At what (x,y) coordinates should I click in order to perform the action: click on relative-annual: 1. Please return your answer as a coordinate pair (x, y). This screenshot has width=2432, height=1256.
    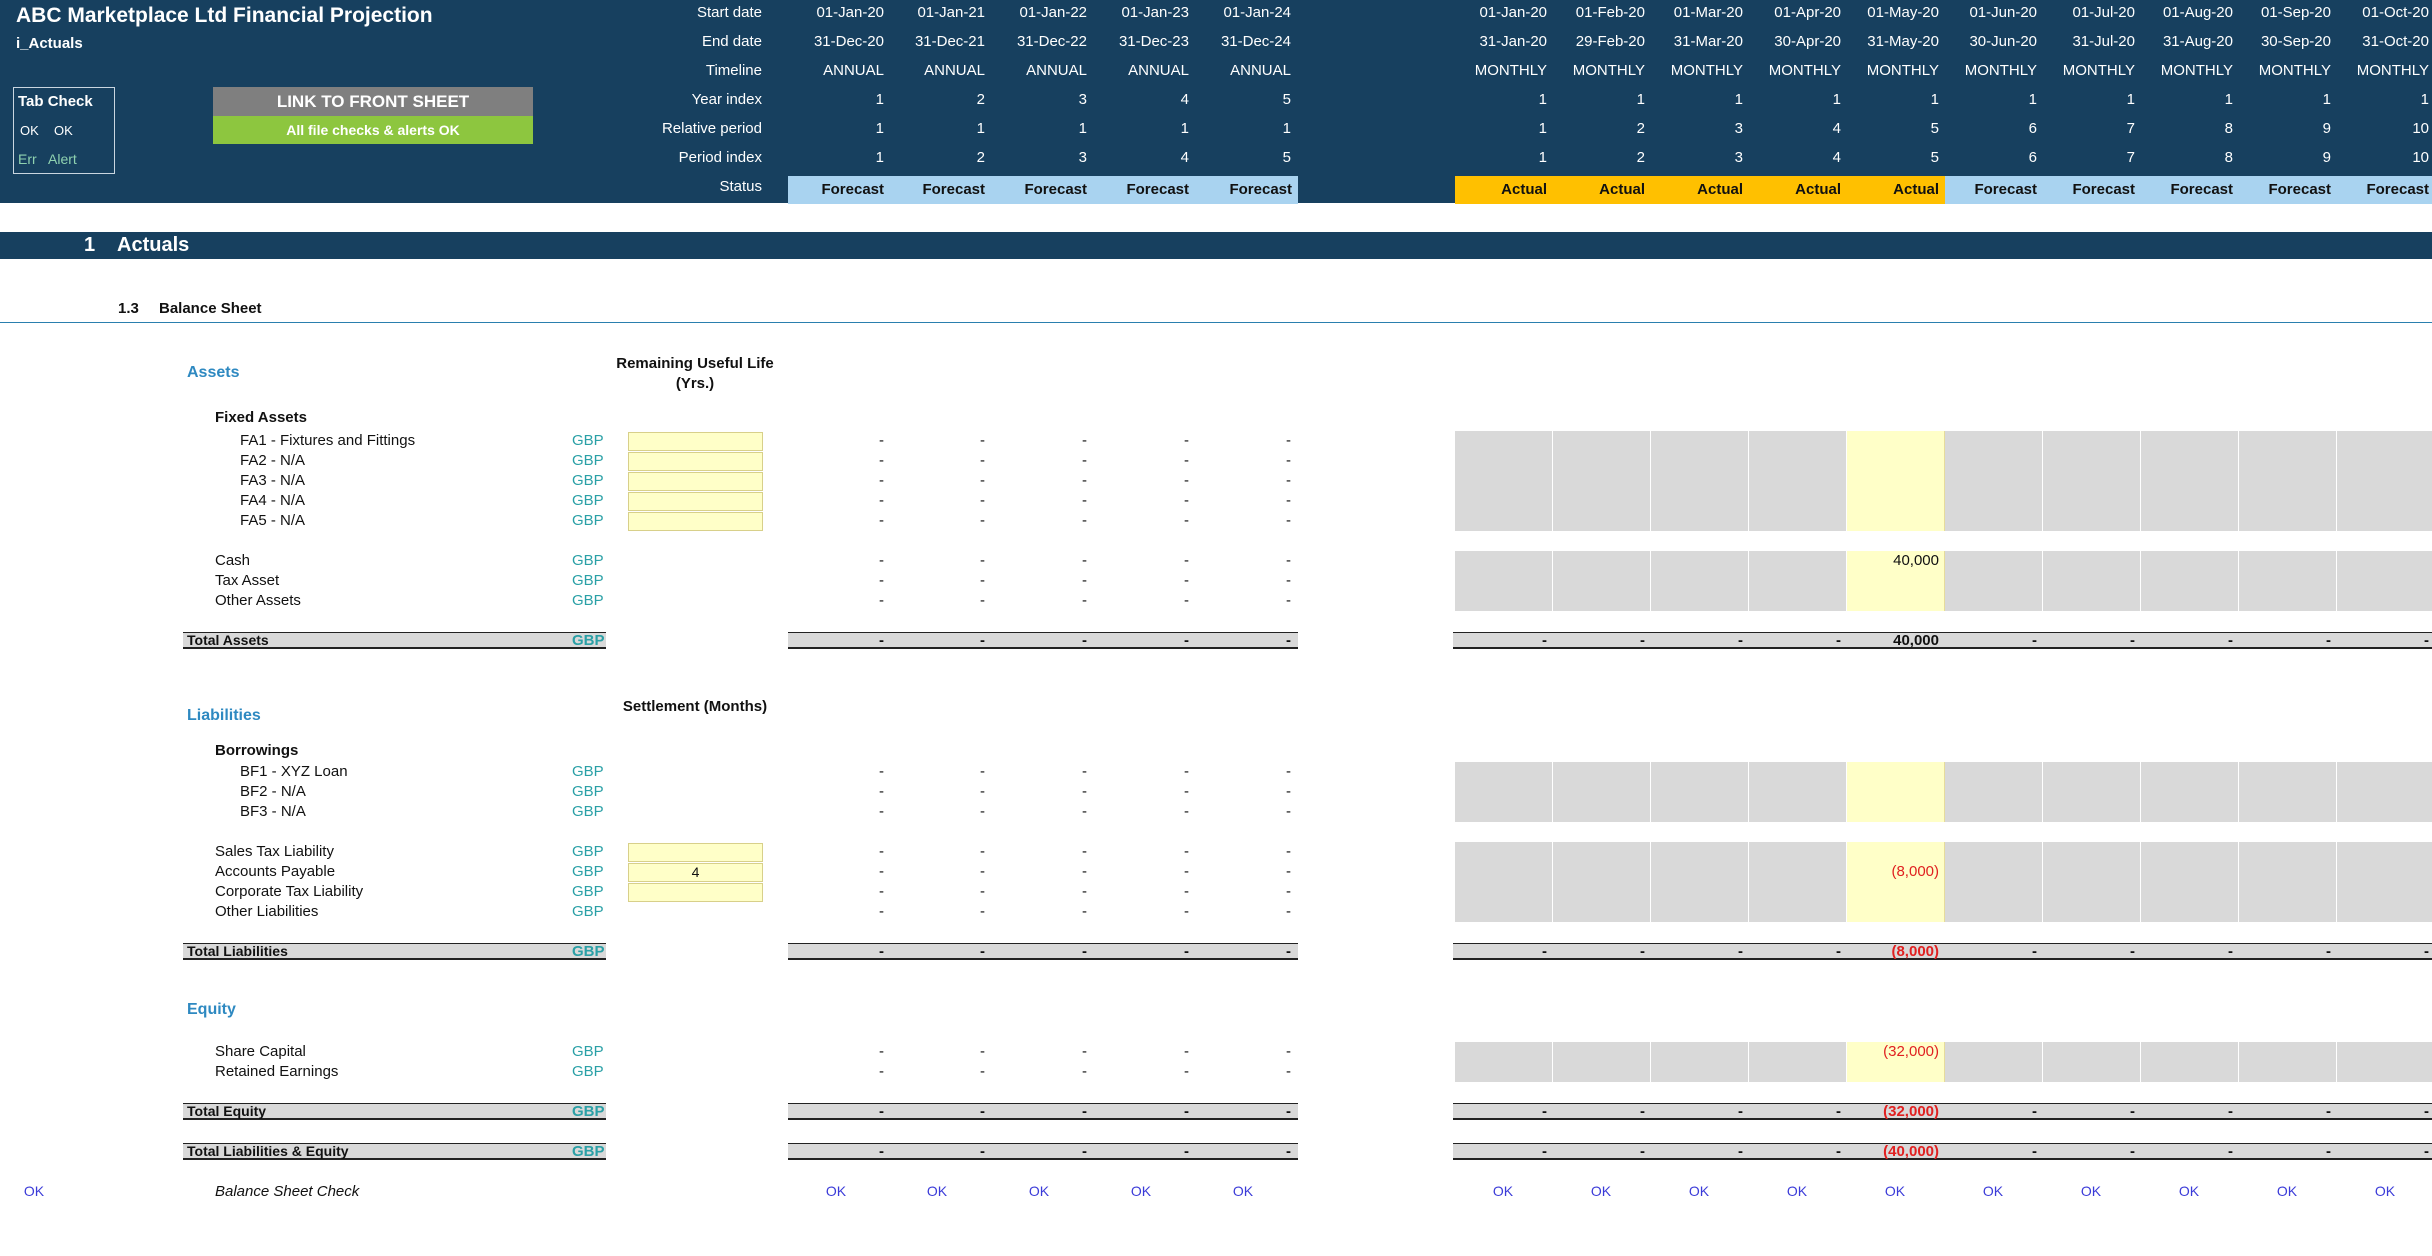
    Looking at the image, I should click on (1082, 128).